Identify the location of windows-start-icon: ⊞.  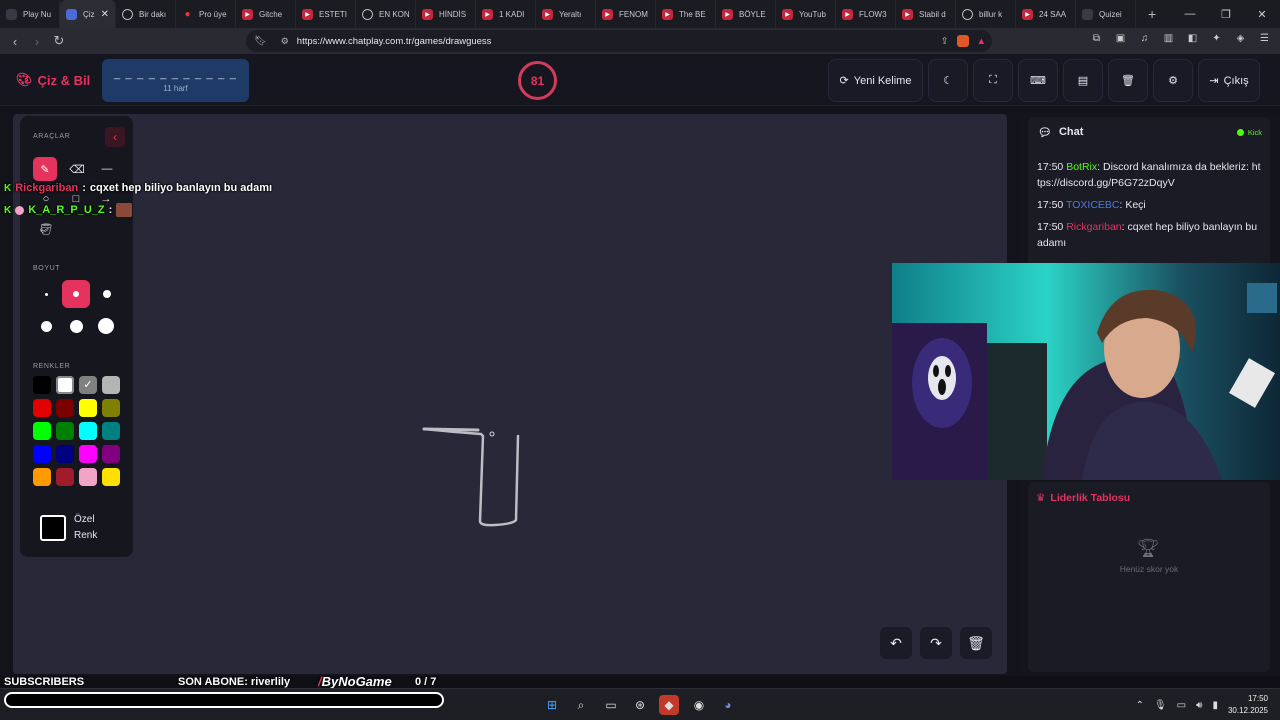
(552, 705).